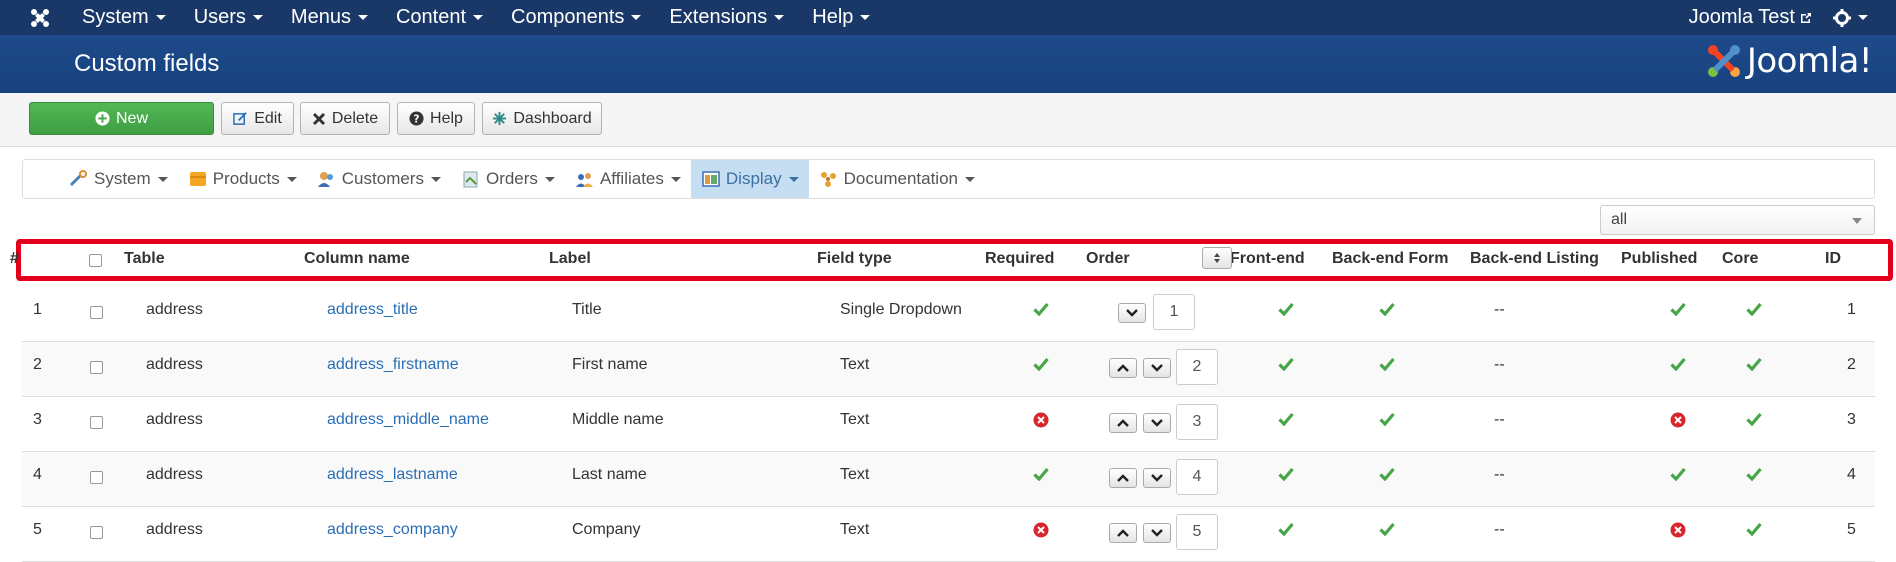 The image size is (1896, 562). What do you see at coordinates (855, 529) in the screenshot?
I see `field-type: Text` at bounding box center [855, 529].